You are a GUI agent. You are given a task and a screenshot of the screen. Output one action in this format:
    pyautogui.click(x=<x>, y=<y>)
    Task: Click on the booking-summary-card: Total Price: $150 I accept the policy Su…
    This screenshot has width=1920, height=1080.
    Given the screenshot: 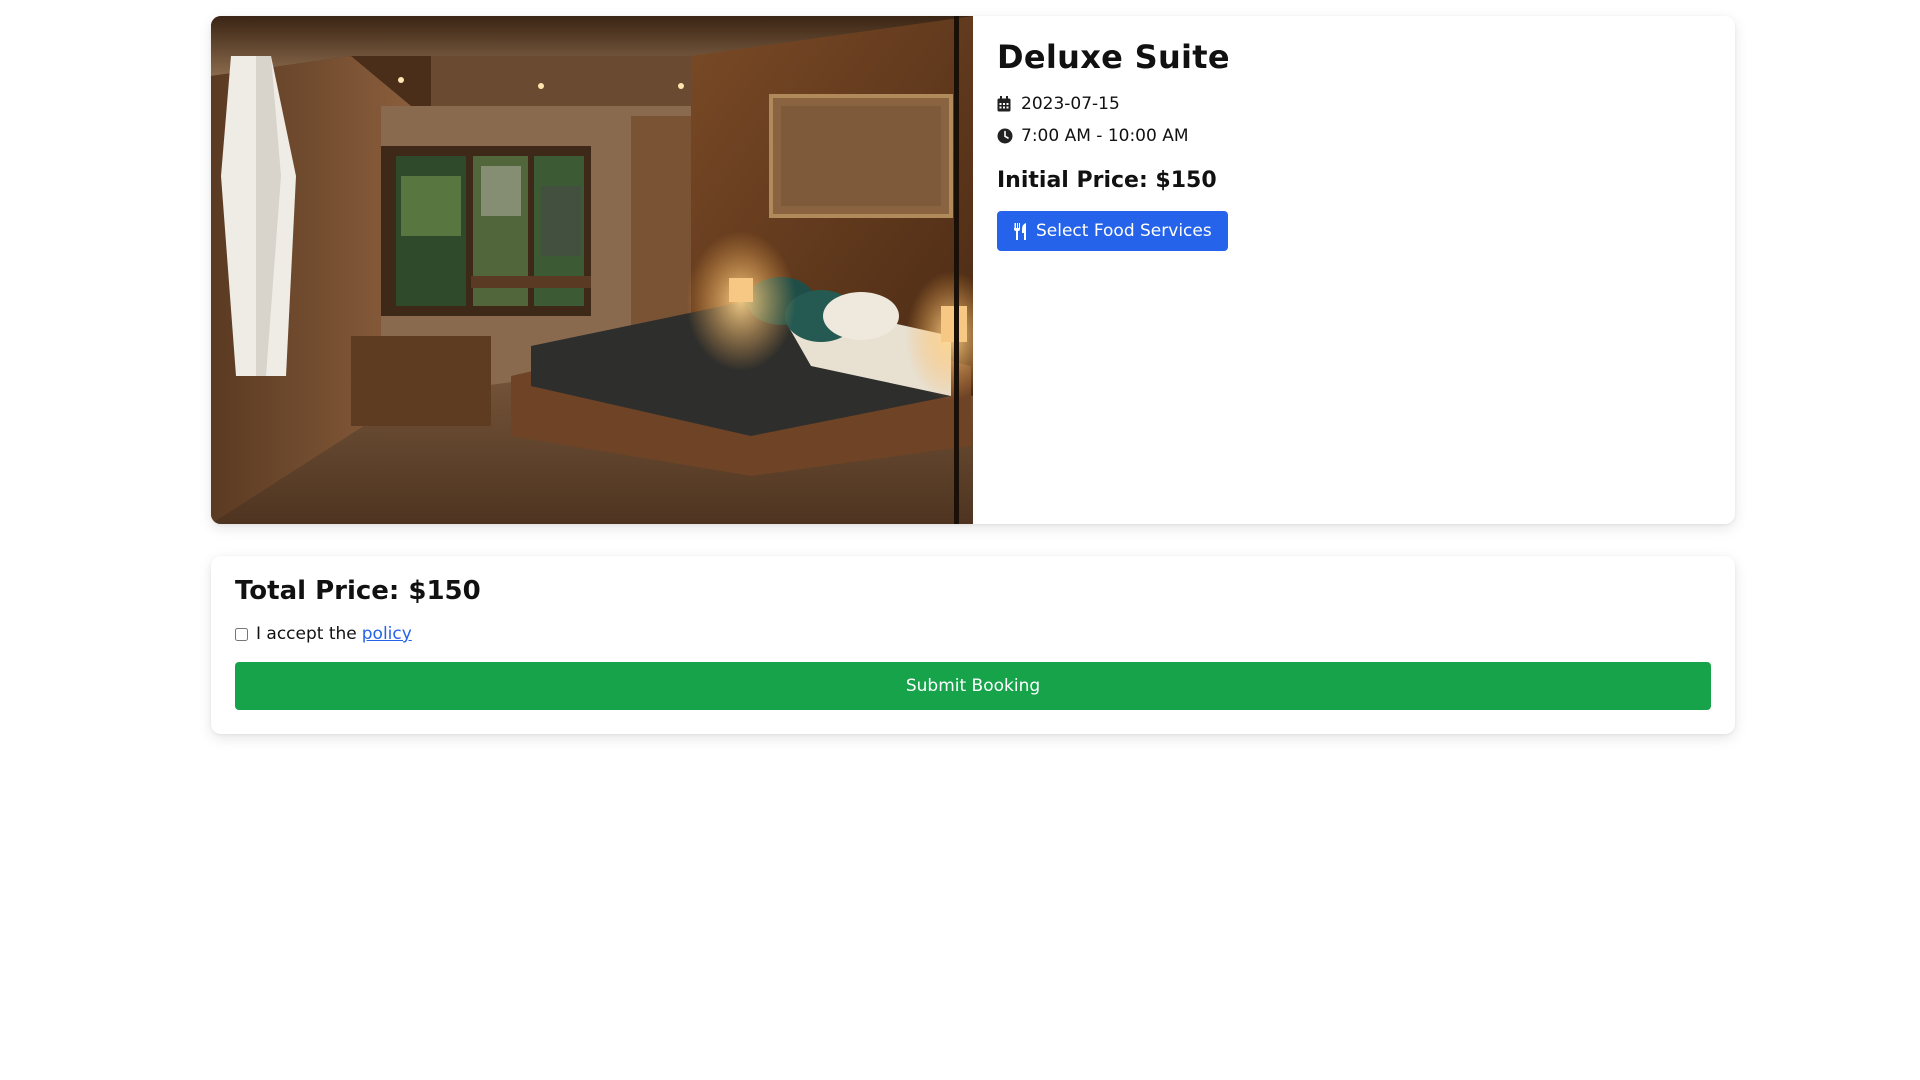 What is the action you would take?
    pyautogui.click(x=973, y=645)
    